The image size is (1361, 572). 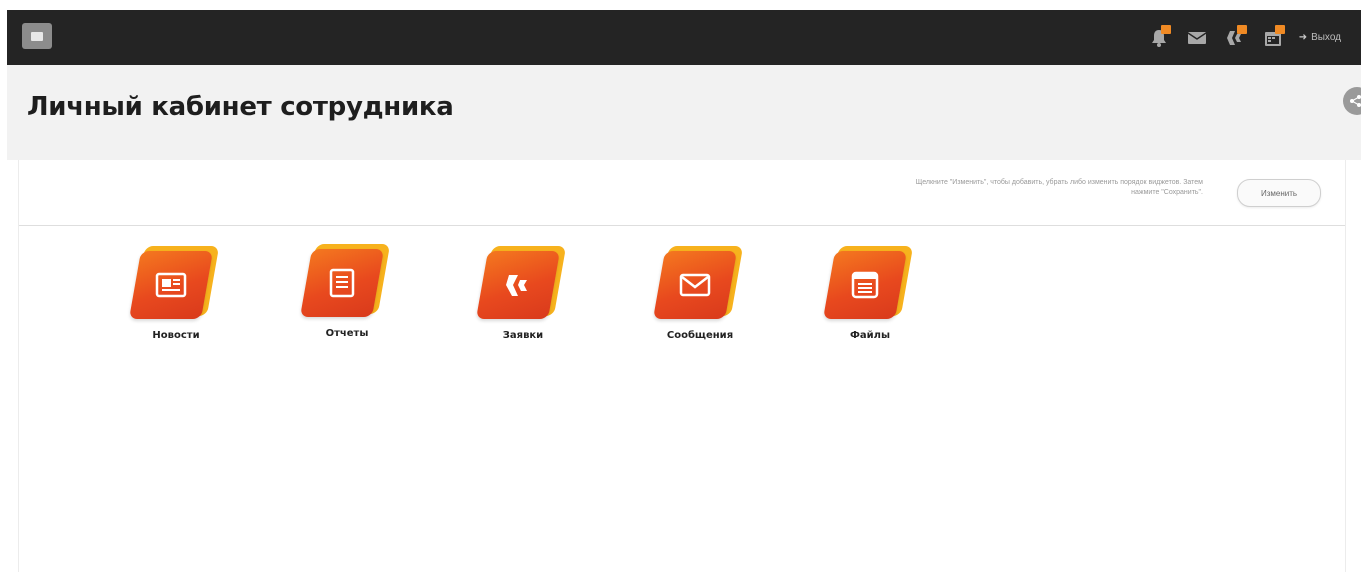 I want to click on tile-messages-icon-wrap, so click(x=698, y=284).